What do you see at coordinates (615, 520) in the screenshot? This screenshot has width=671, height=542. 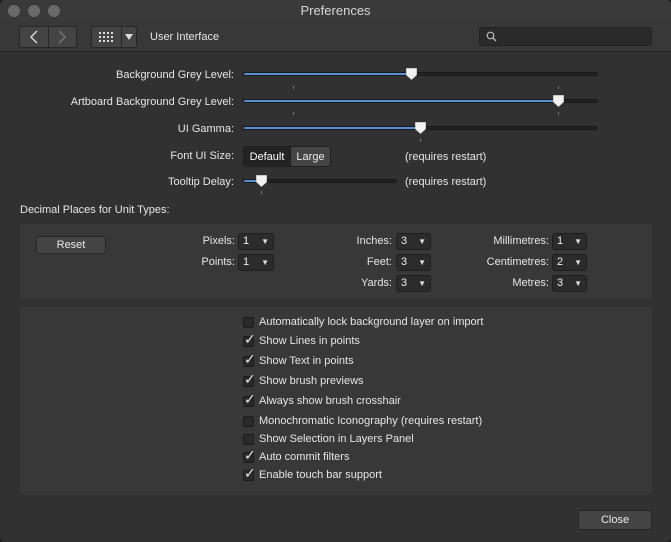 I see `close-button: Close` at bounding box center [615, 520].